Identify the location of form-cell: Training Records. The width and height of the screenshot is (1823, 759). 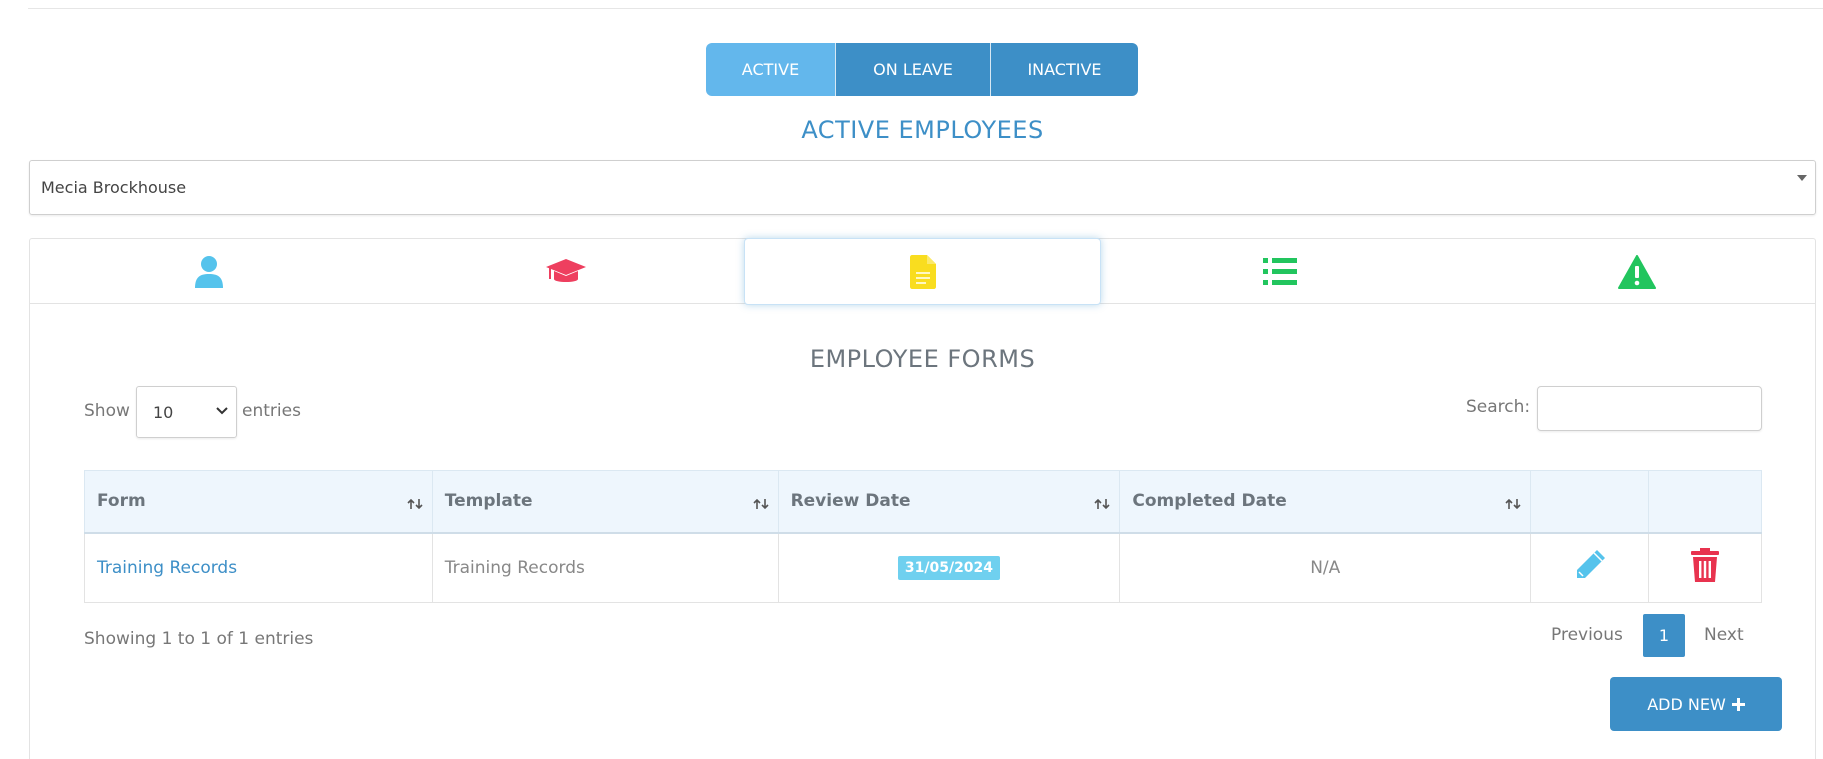
(258, 567).